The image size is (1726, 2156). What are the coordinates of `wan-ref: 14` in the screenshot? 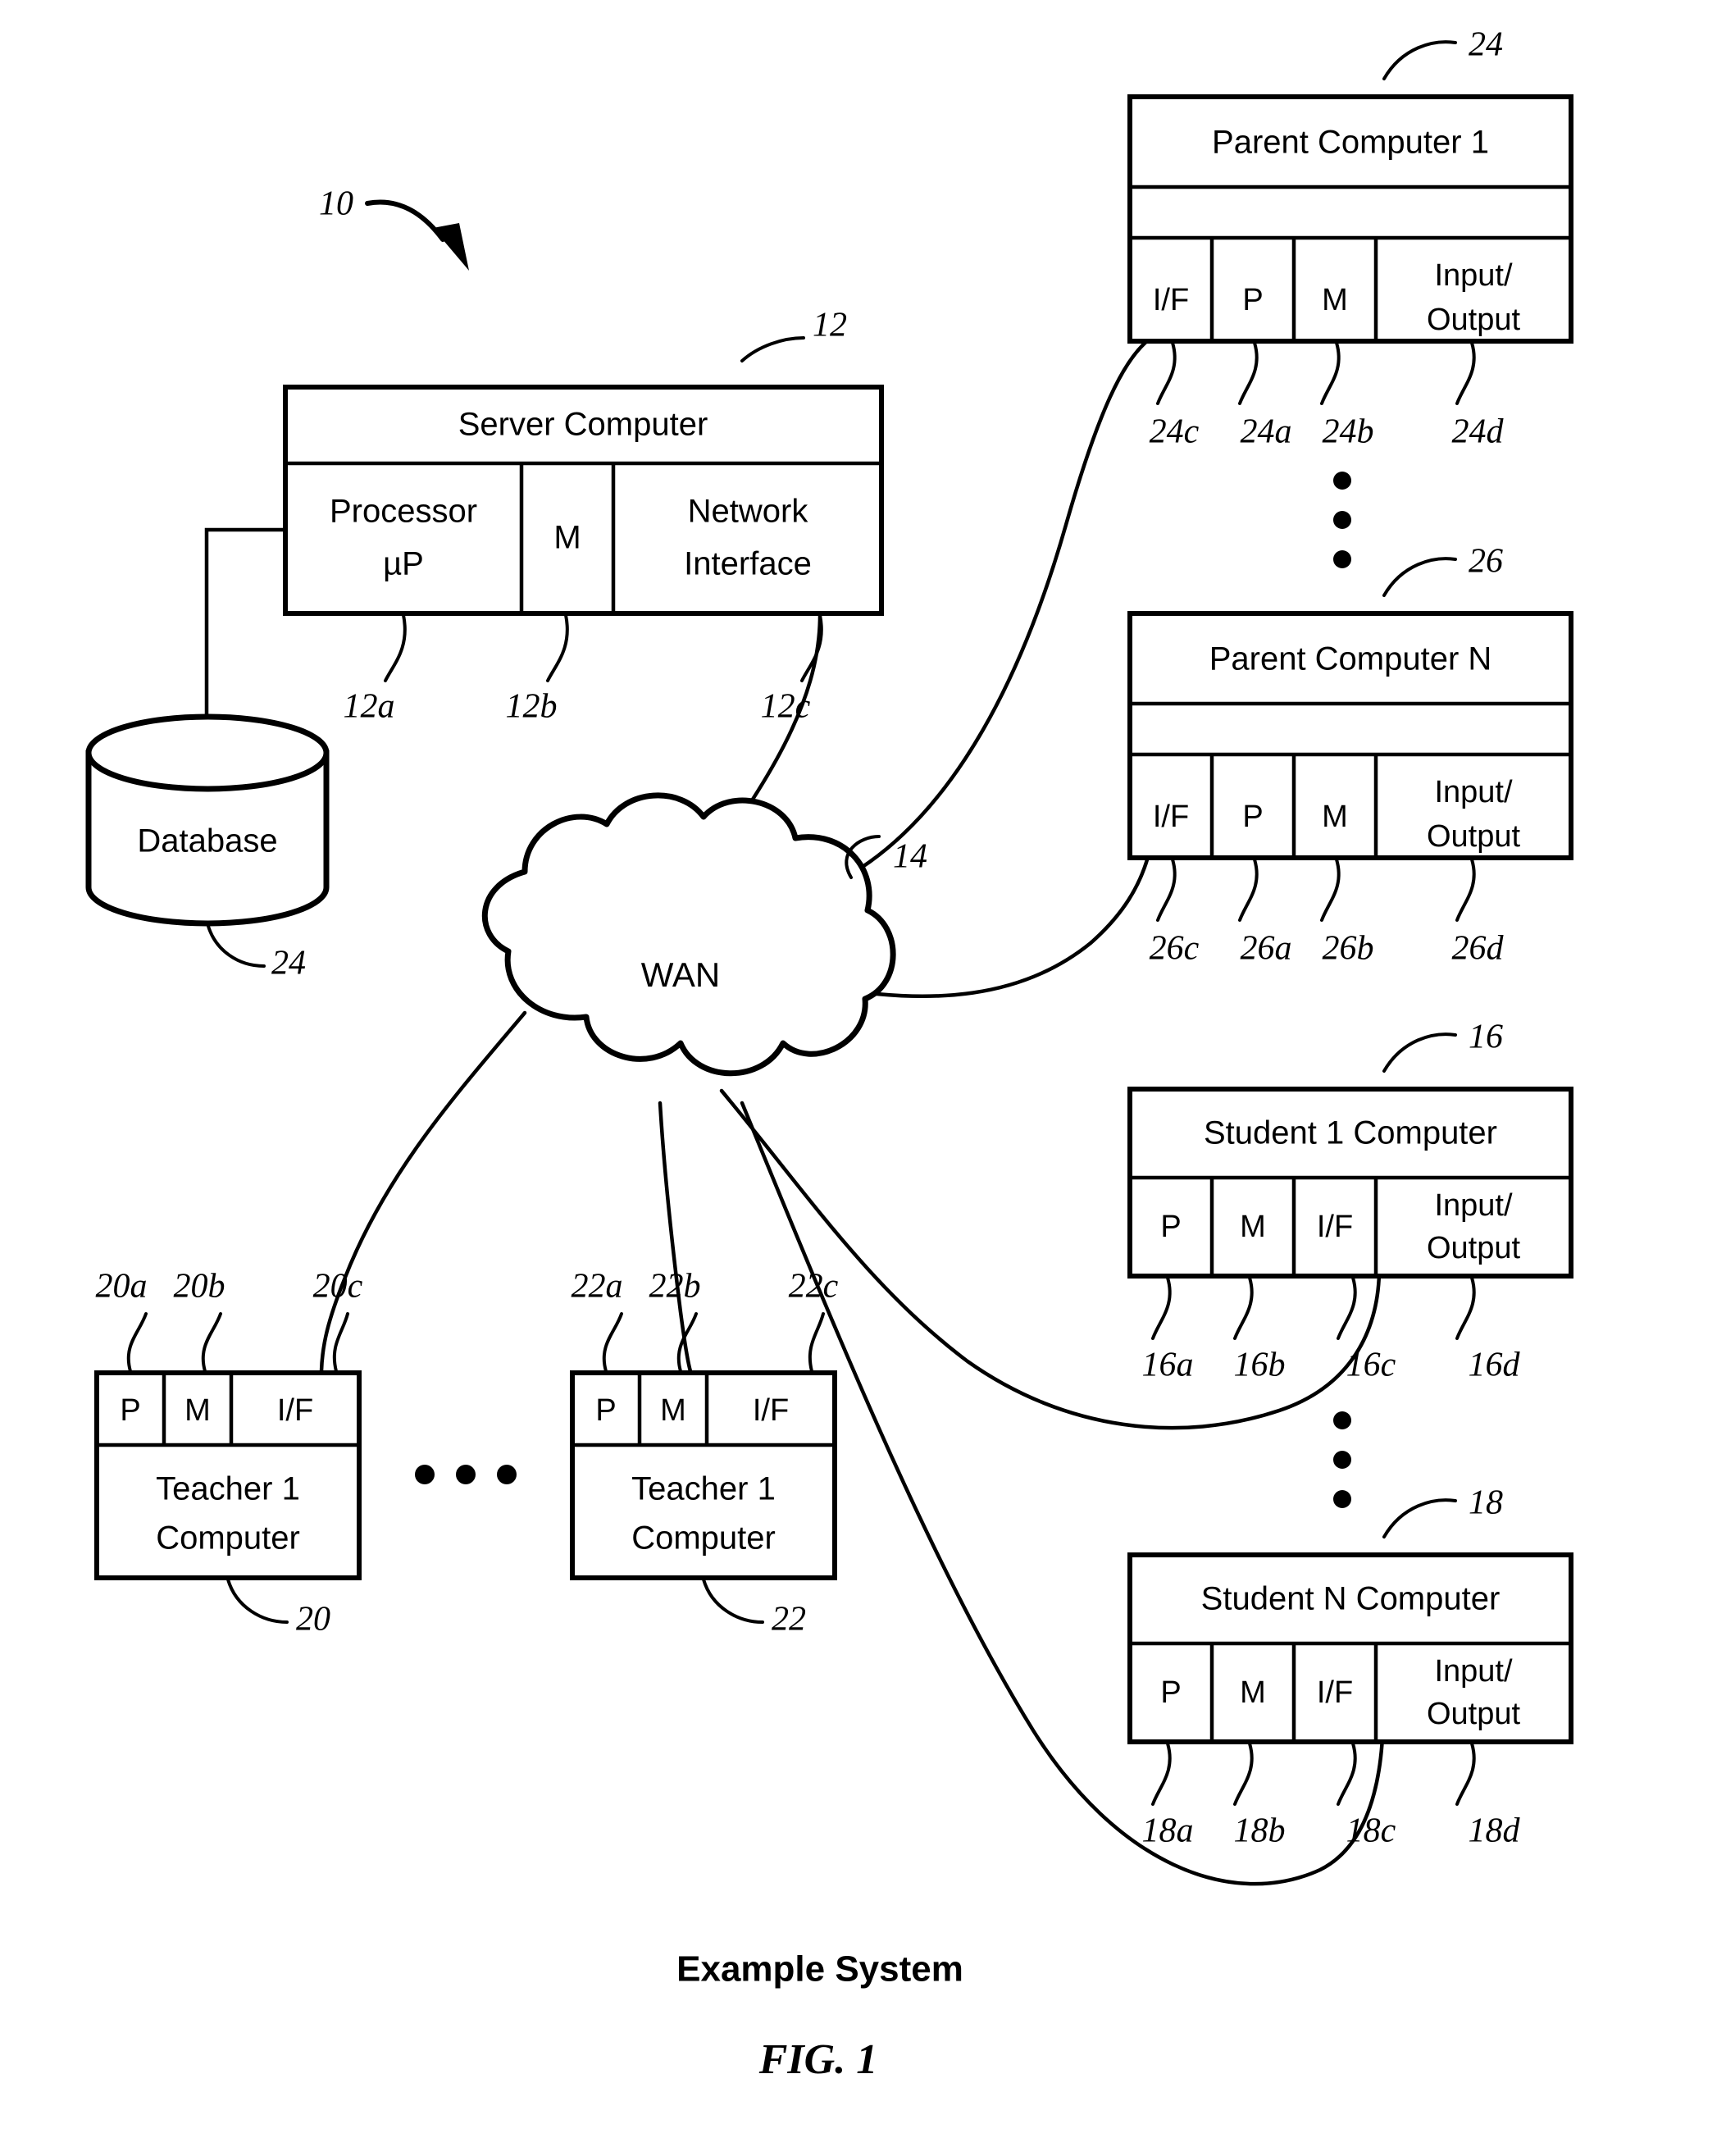 It's located at (910, 857).